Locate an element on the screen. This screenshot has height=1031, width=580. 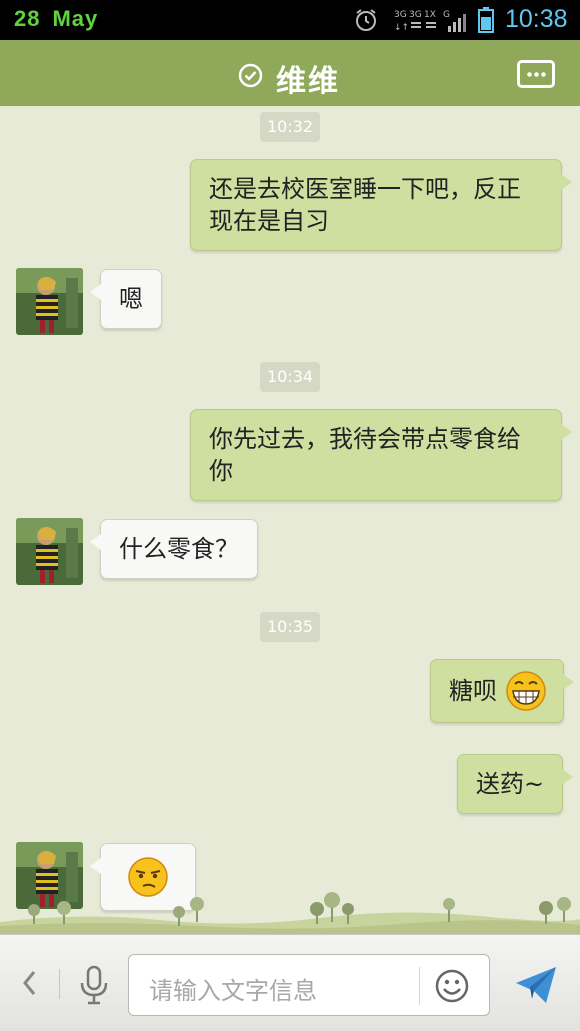
status-bar: 28 May 3G 3G 1X G ↓↑ 10:38 is located at coordinates (290, 20).